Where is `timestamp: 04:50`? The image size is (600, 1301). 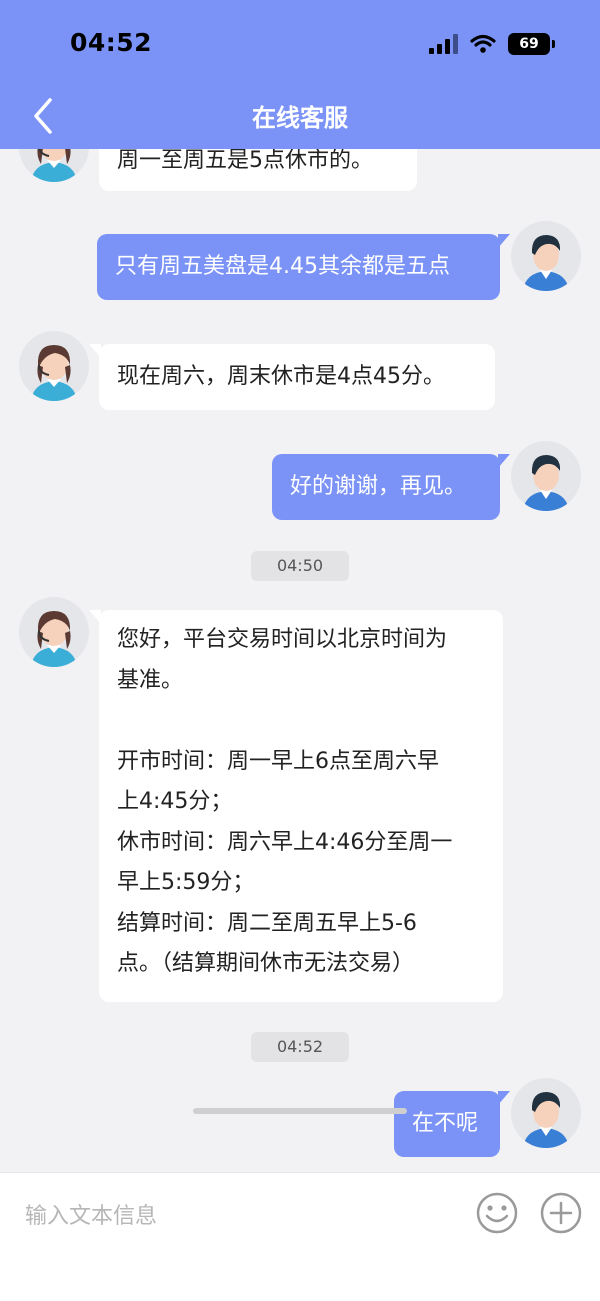 timestamp: 04:50 is located at coordinates (300, 566).